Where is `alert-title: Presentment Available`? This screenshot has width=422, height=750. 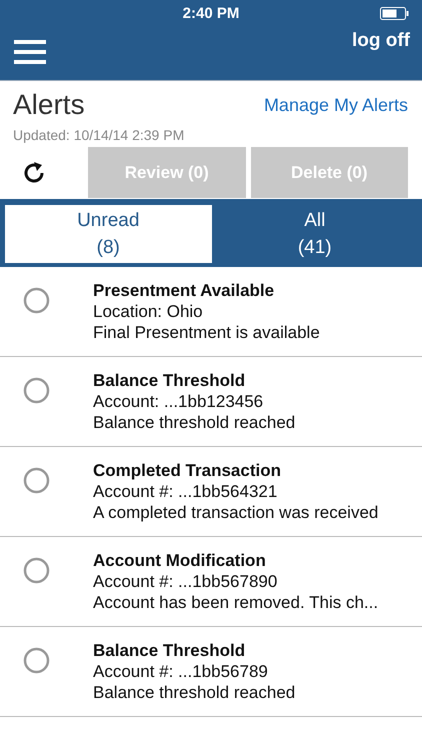
alert-title: Presentment Available is located at coordinates (184, 290).